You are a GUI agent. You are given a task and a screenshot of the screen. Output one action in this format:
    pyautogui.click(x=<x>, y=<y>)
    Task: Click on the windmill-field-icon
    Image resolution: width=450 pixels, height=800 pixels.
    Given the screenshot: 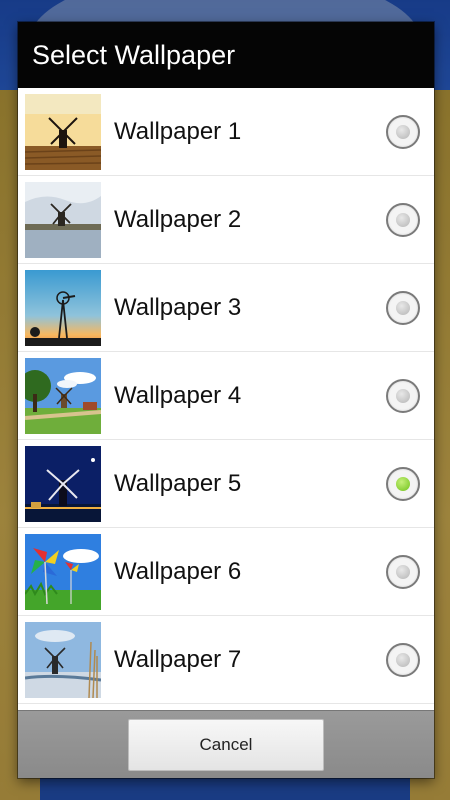 What is the action you would take?
    pyautogui.click(x=63, y=131)
    